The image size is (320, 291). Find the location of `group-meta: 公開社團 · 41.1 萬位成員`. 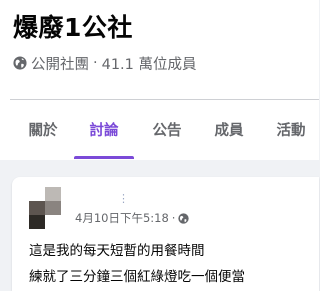

group-meta: 公開社團 · 41.1 萬位成員 is located at coordinates (105, 63).